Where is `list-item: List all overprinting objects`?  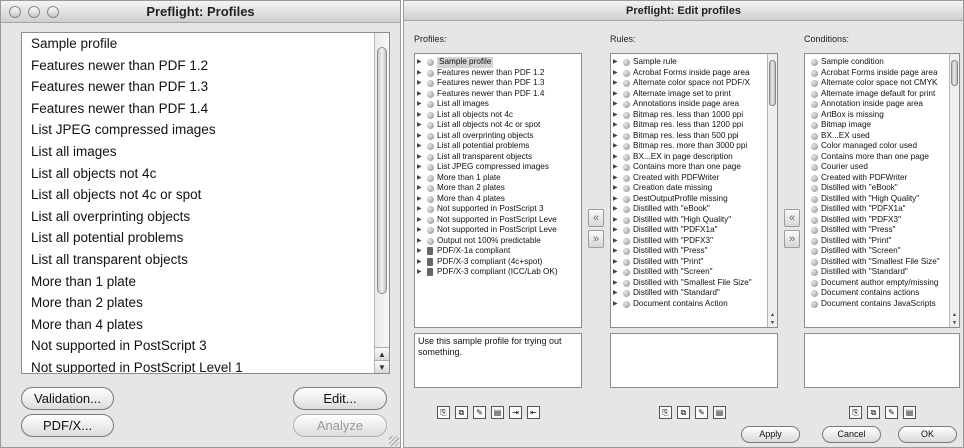 list-item: List all overprinting objects is located at coordinates (205, 217).